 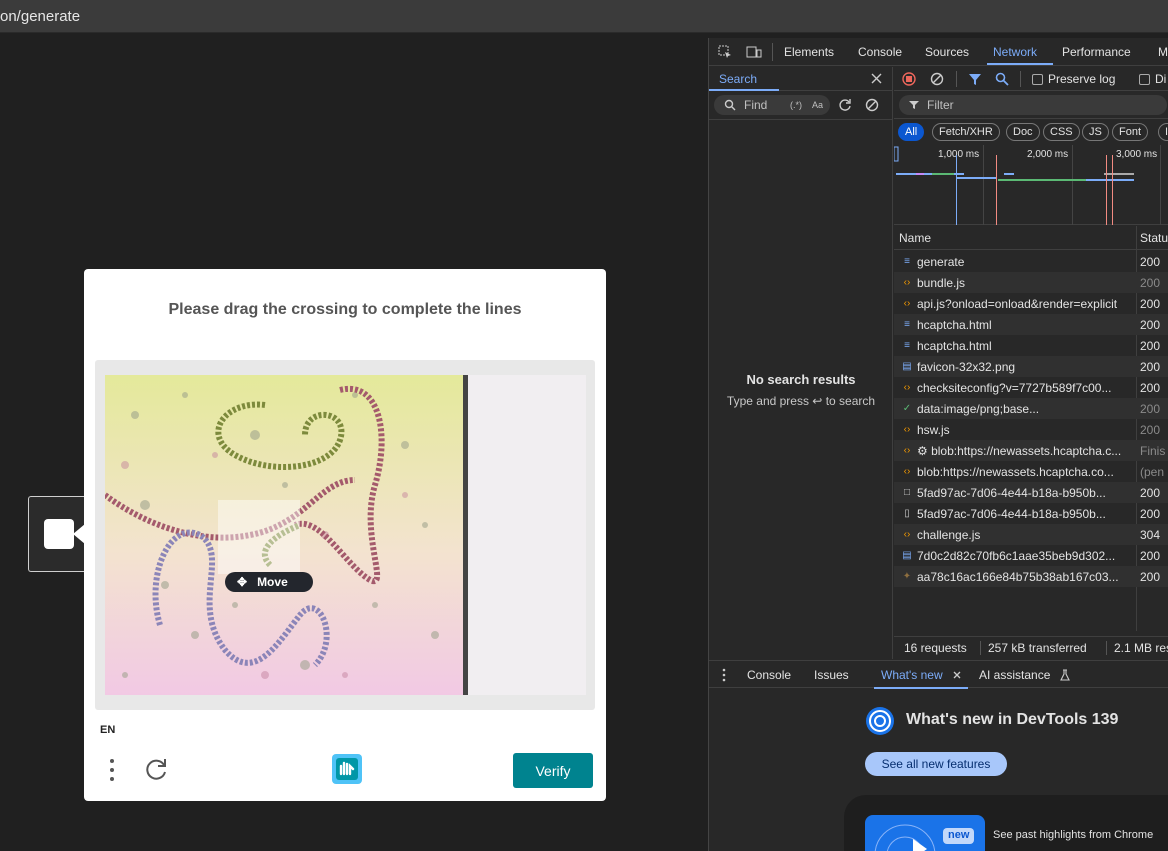 What do you see at coordinates (947, 52) in the screenshot?
I see `tab-sources: Sources` at bounding box center [947, 52].